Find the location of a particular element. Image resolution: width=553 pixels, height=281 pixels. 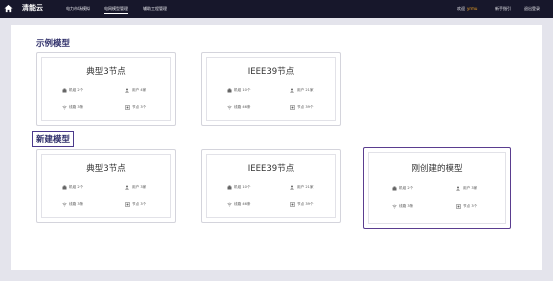

username: yrmu is located at coordinates (472, 8).